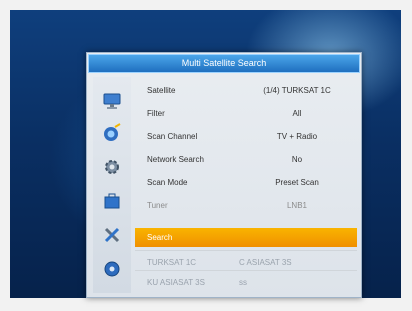  Describe the element at coordinates (161, 90) in the screenshot. I see `satellite-label: Satellite` at that location.